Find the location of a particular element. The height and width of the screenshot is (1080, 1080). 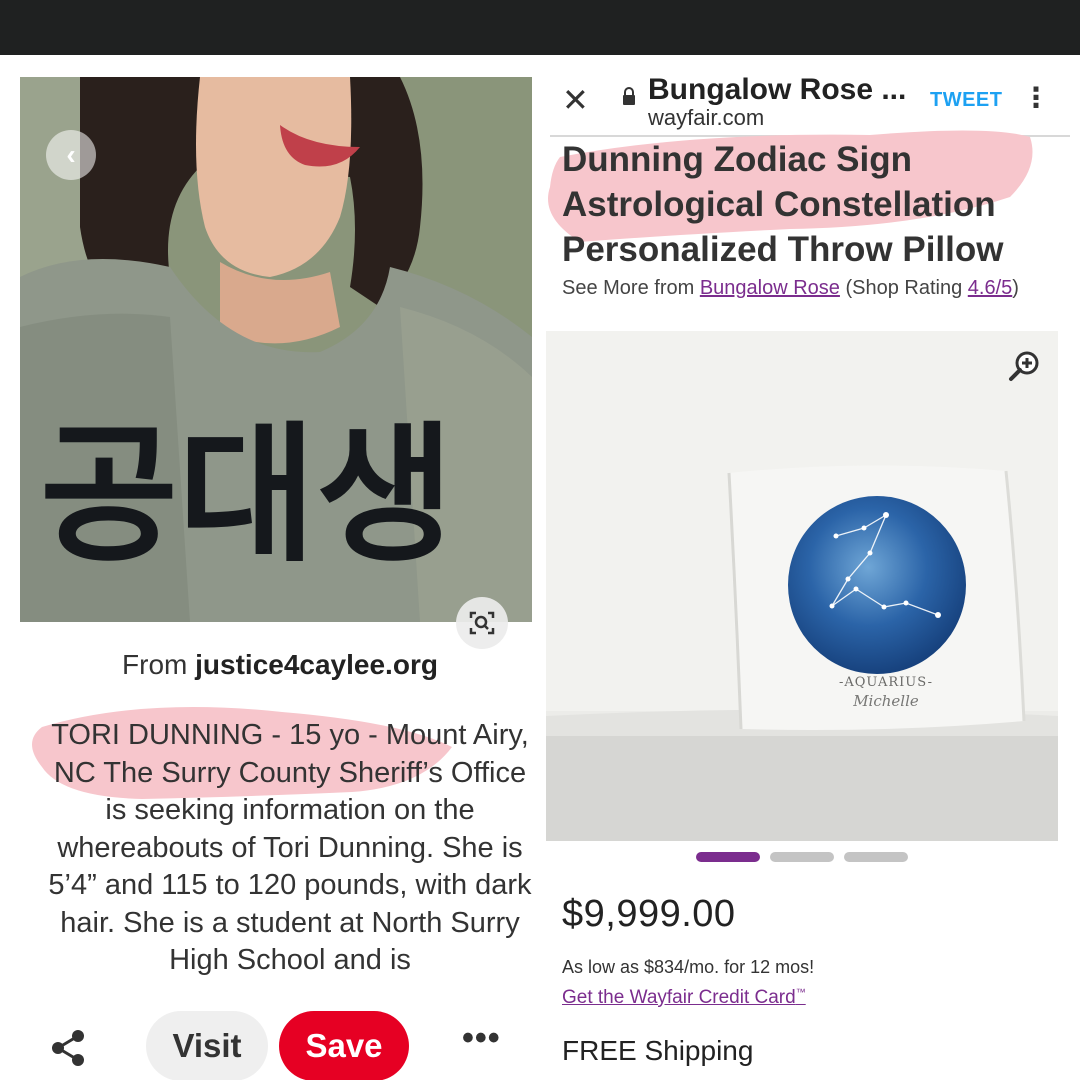

see-more-prefix: See More from is located at coordinates (631, 288).